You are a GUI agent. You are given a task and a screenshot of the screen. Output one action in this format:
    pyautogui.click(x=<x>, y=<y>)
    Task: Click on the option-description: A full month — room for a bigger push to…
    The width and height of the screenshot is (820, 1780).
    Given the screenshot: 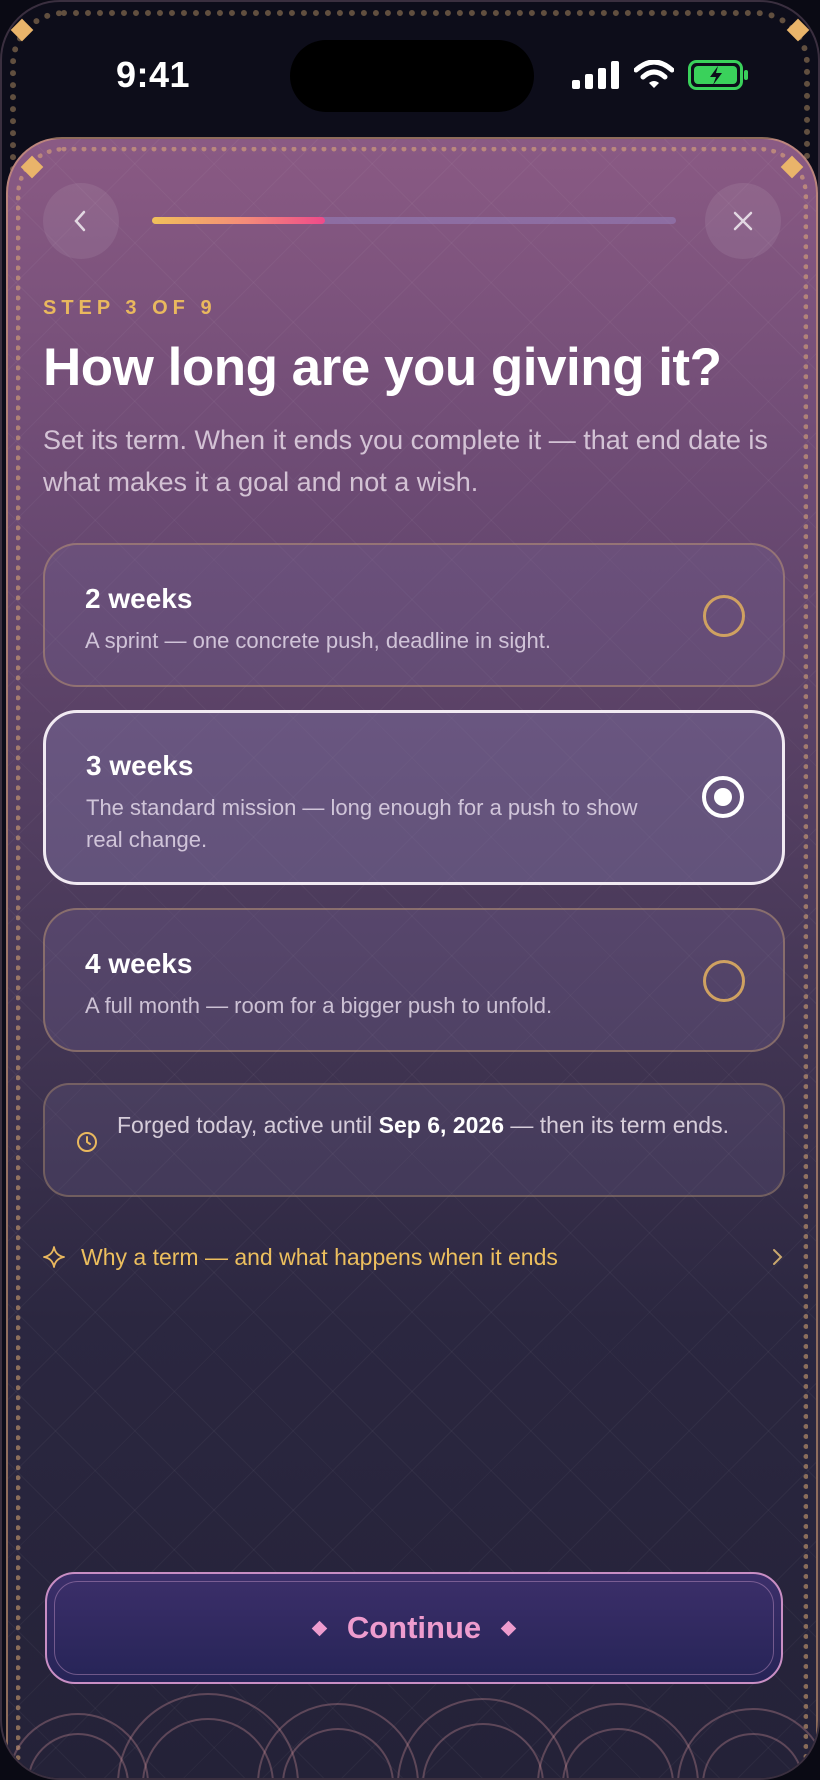 What is the action you would take?
    pyautogui.click(x=319, y=1005)
    